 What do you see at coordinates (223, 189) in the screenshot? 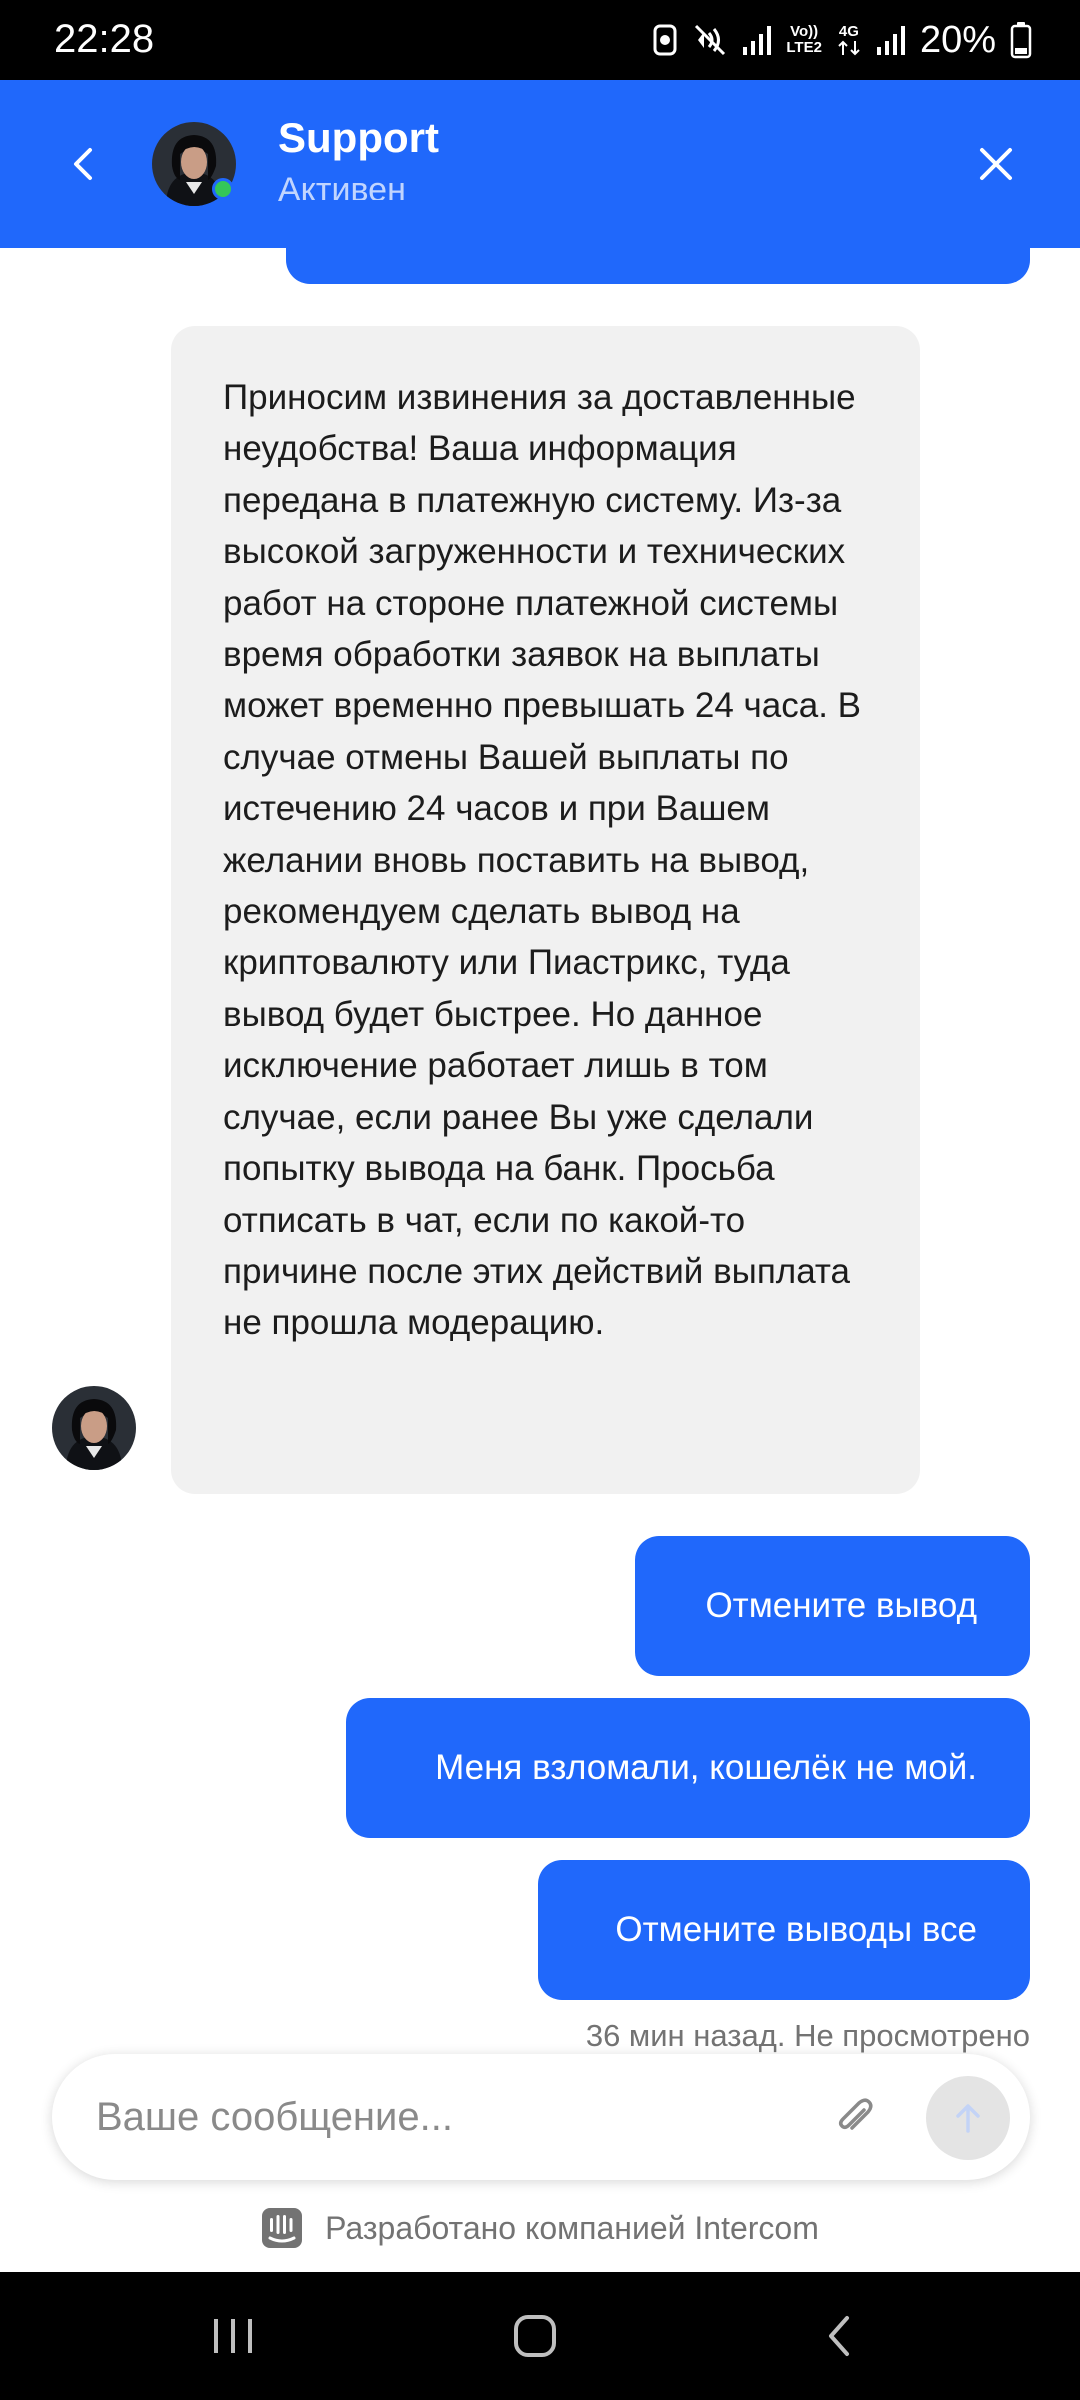
I see `online-status-indicator` at bounding box center [223, 189].